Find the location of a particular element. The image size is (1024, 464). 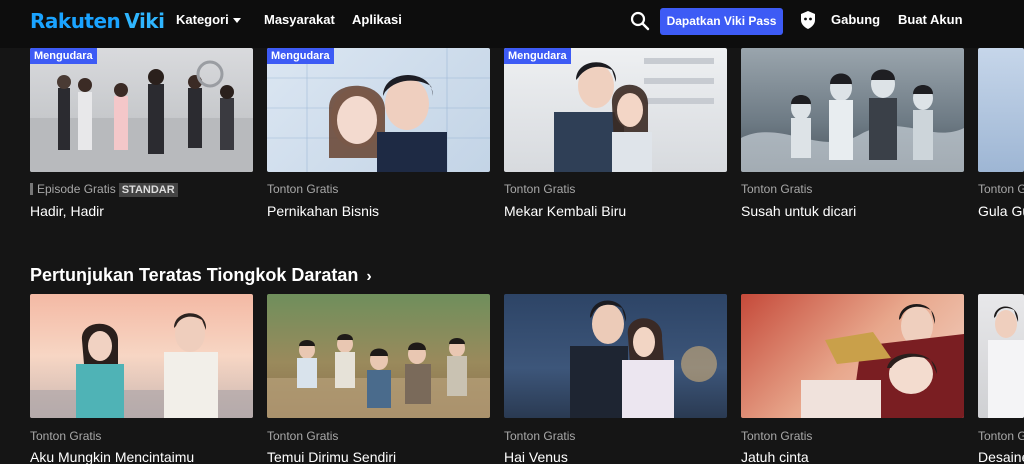

rakuten-viki-logo: Rakuten Viki is located at coordinates (97, 21).